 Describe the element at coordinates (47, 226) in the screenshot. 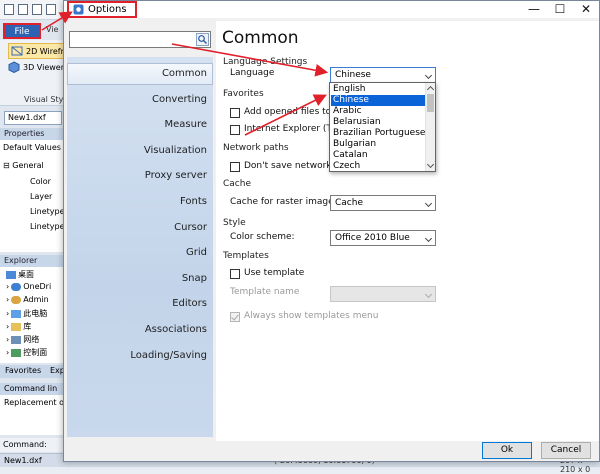

I see `prop-linetype-scale: Linetype` at that location.